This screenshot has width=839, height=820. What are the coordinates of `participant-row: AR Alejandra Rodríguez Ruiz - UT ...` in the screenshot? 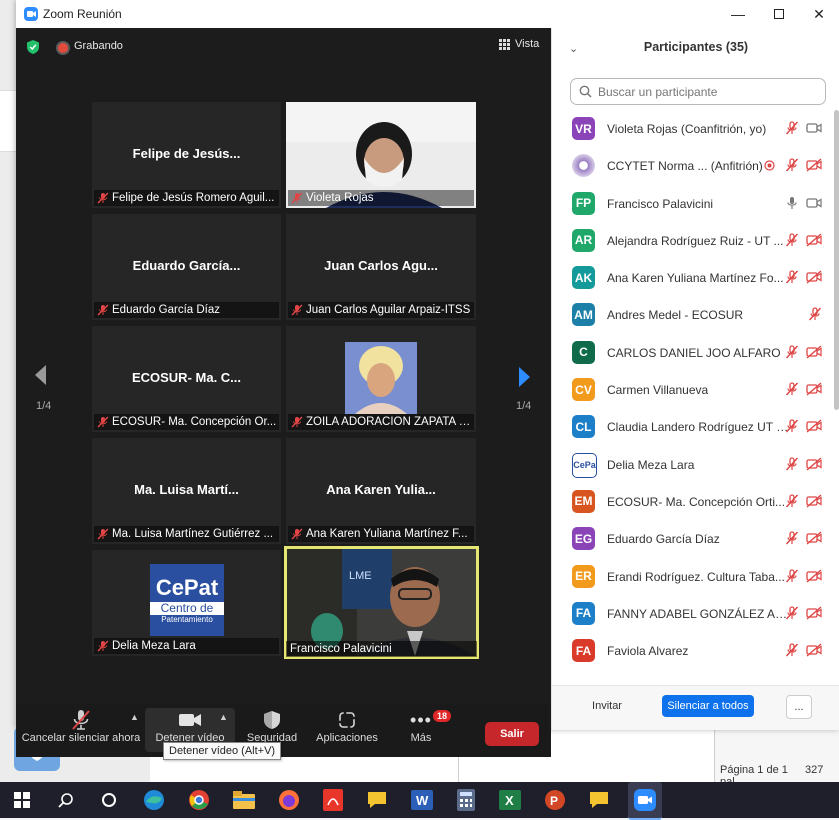 It's located at (693, 240).